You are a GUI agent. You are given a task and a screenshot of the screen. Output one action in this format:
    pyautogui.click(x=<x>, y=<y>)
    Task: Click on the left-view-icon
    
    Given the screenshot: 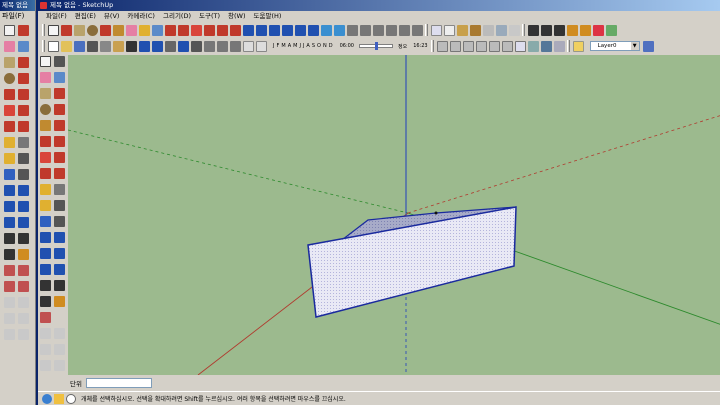 What is the action you would take?
    pyautogui.click(x=417, y=30)
    